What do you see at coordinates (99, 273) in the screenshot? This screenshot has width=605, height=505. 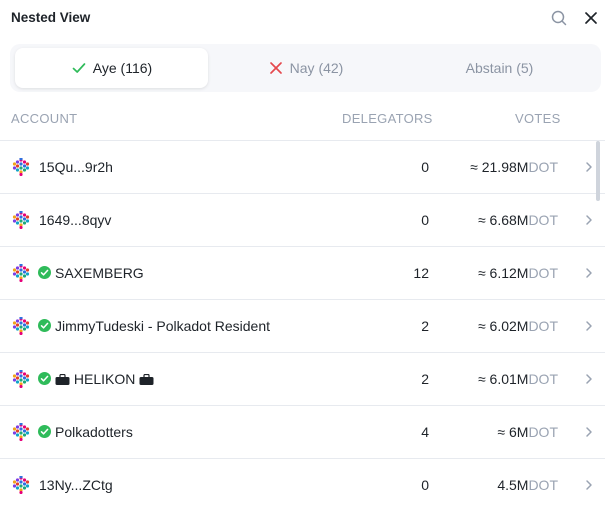 I see `account-name: SAXEMBERG` at bounding box center [99, 273].